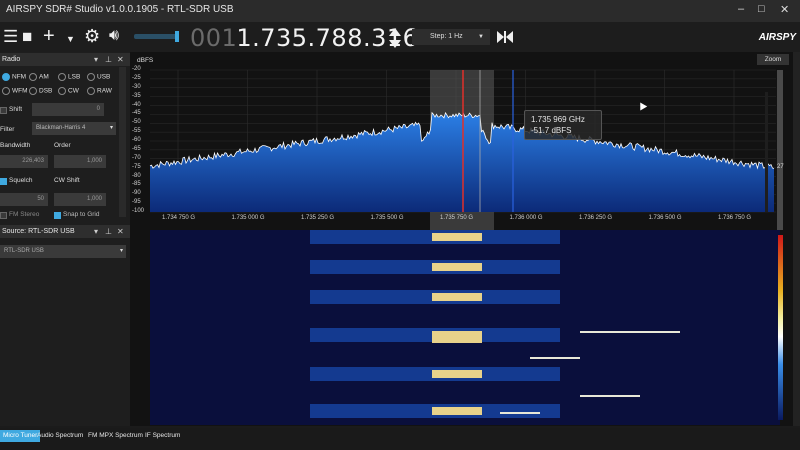 The height and width of the screenshot is (450, 800). Describe the element at coordinates (741, 9) in the screenshot. I see `minimize-button: –` at that location.